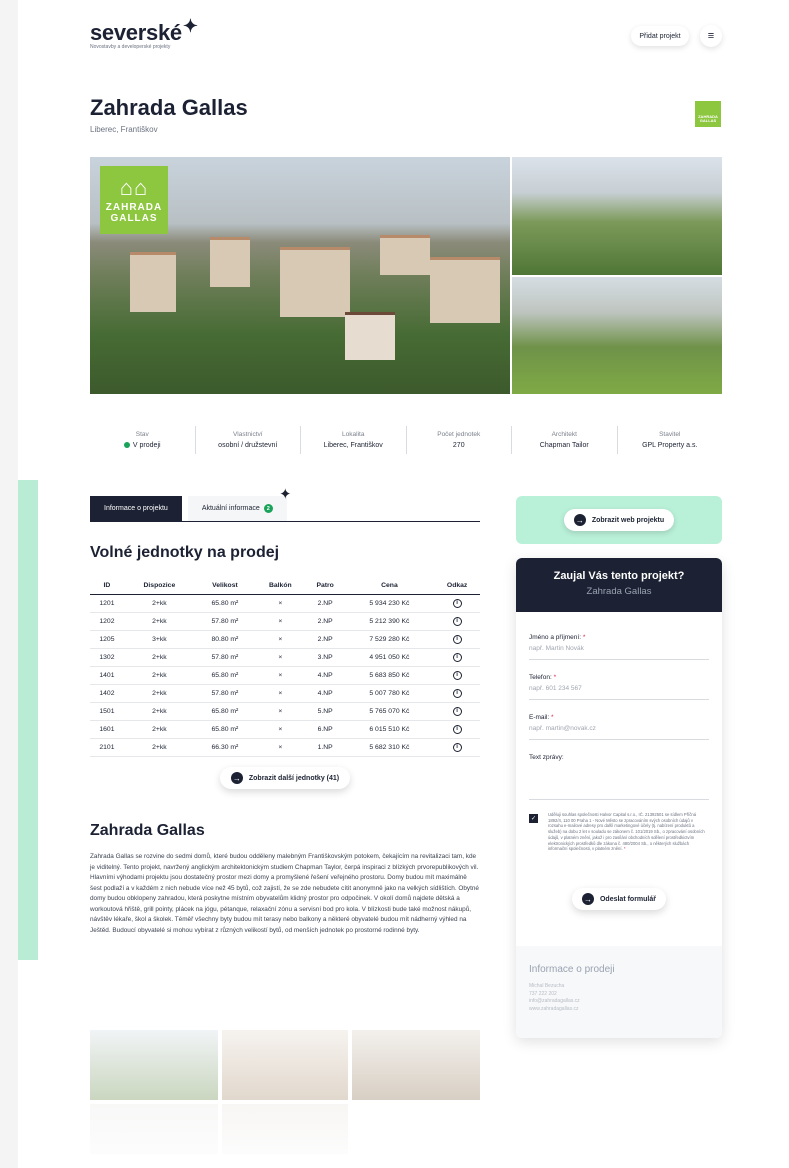 Image resolution: width=789 pixels, height=1168 pixels. What do you see at coordinates (389, 747) in the screenshot?
I see `table-cell: 5 682 310 Kč` at bounding box center [389, 747].